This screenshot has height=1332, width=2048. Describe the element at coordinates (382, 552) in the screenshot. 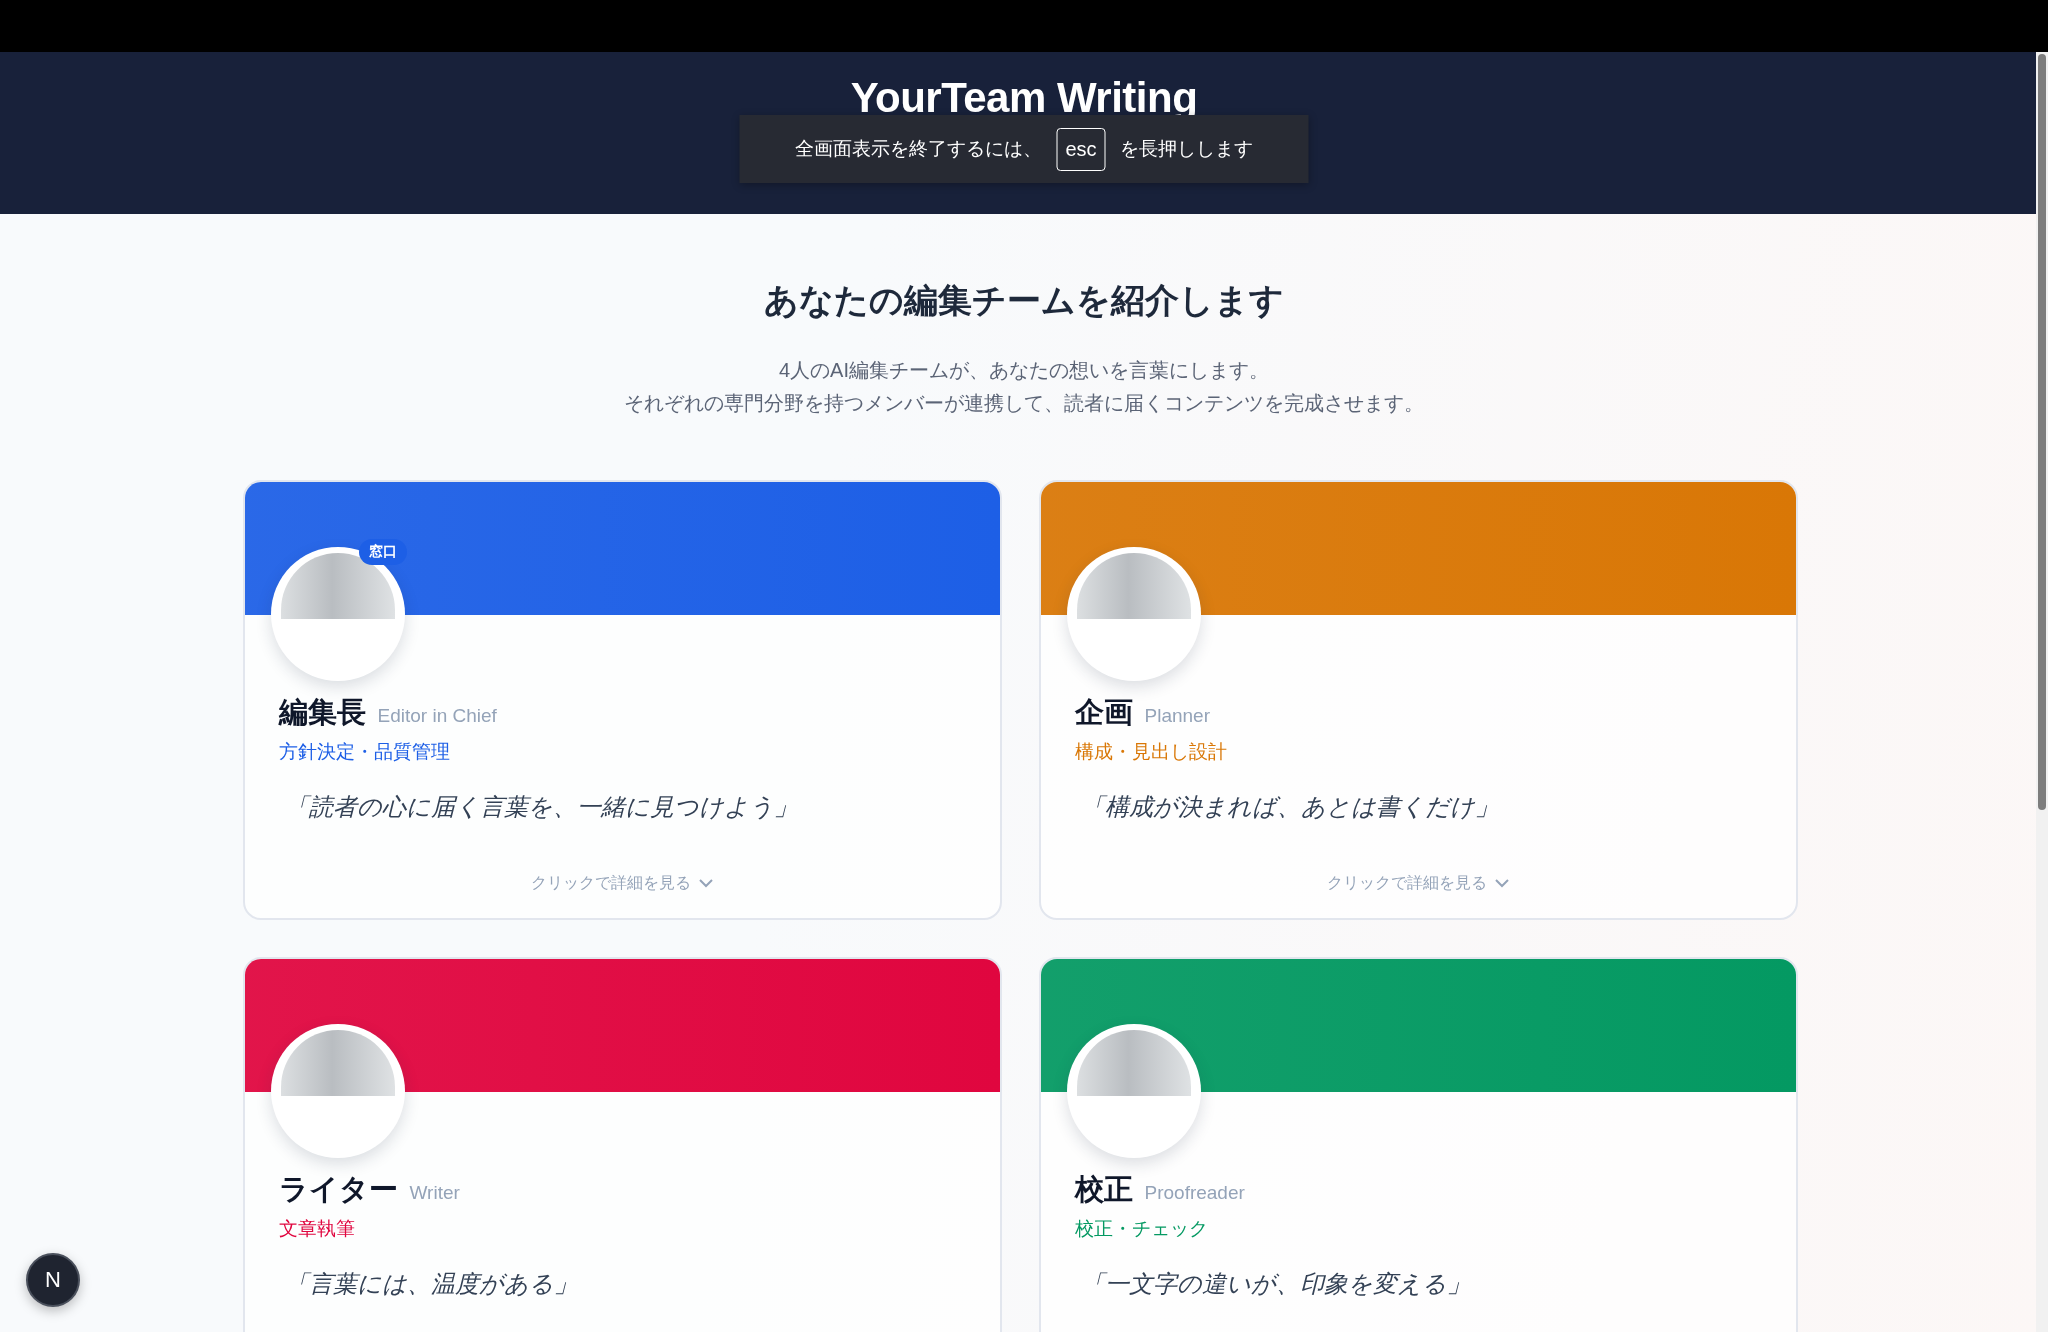

I see `contact-badge: 窓口` at that location.